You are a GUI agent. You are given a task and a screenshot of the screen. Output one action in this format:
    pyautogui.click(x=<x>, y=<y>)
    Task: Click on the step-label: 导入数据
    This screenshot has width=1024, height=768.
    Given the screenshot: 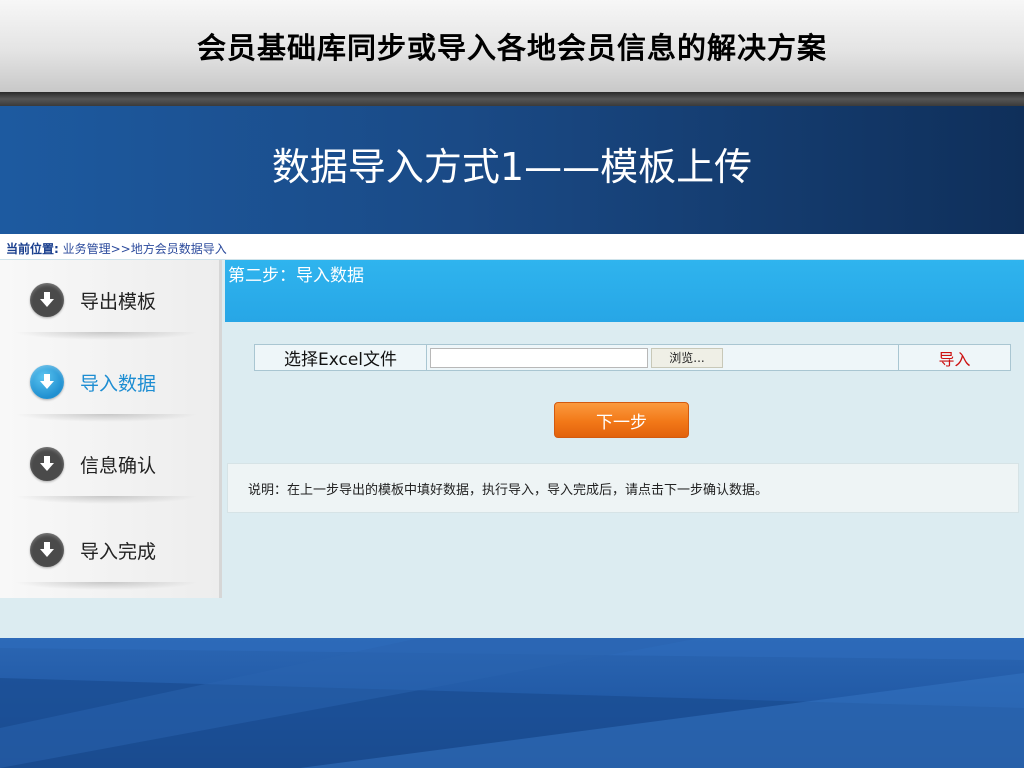 What is the action you would take?
    pyautogui.click(x=118, y=383)
    